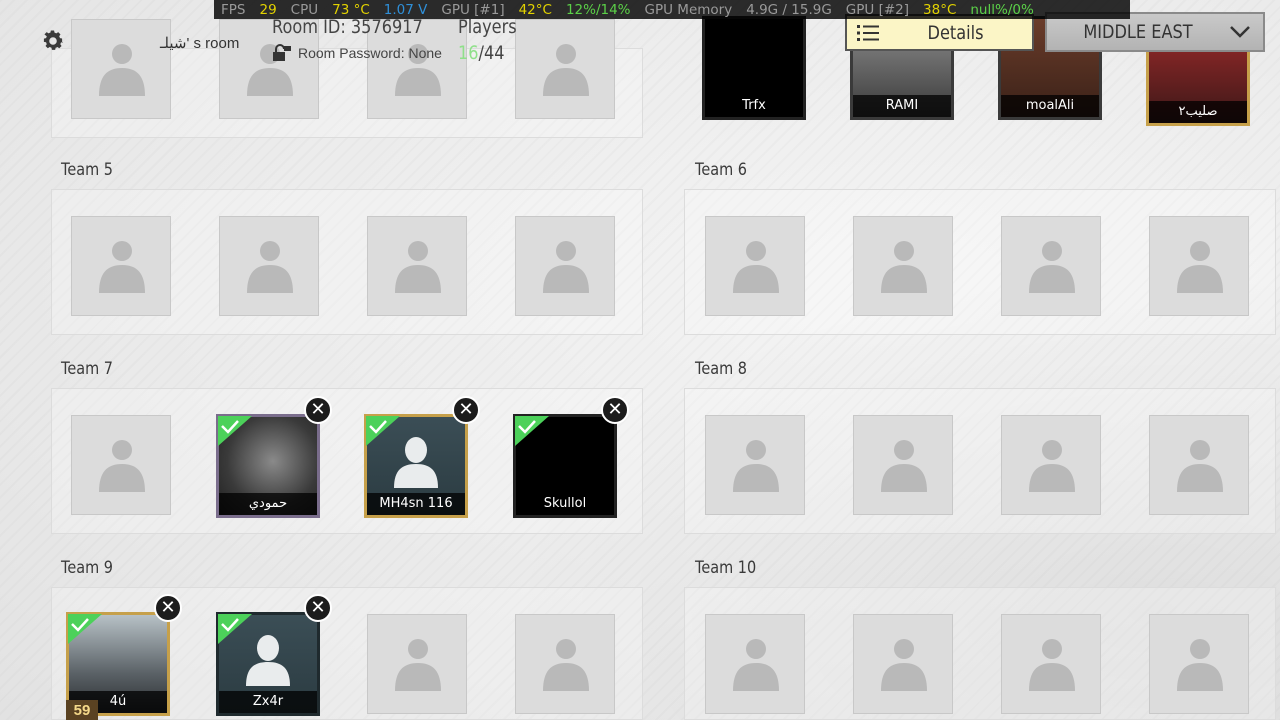 The width and height of the screenshot is (1280, 720). What do you see at coordinates (491, 53) in the screenshot?
I see `players-max: /44` at bounding box center [491, 53].